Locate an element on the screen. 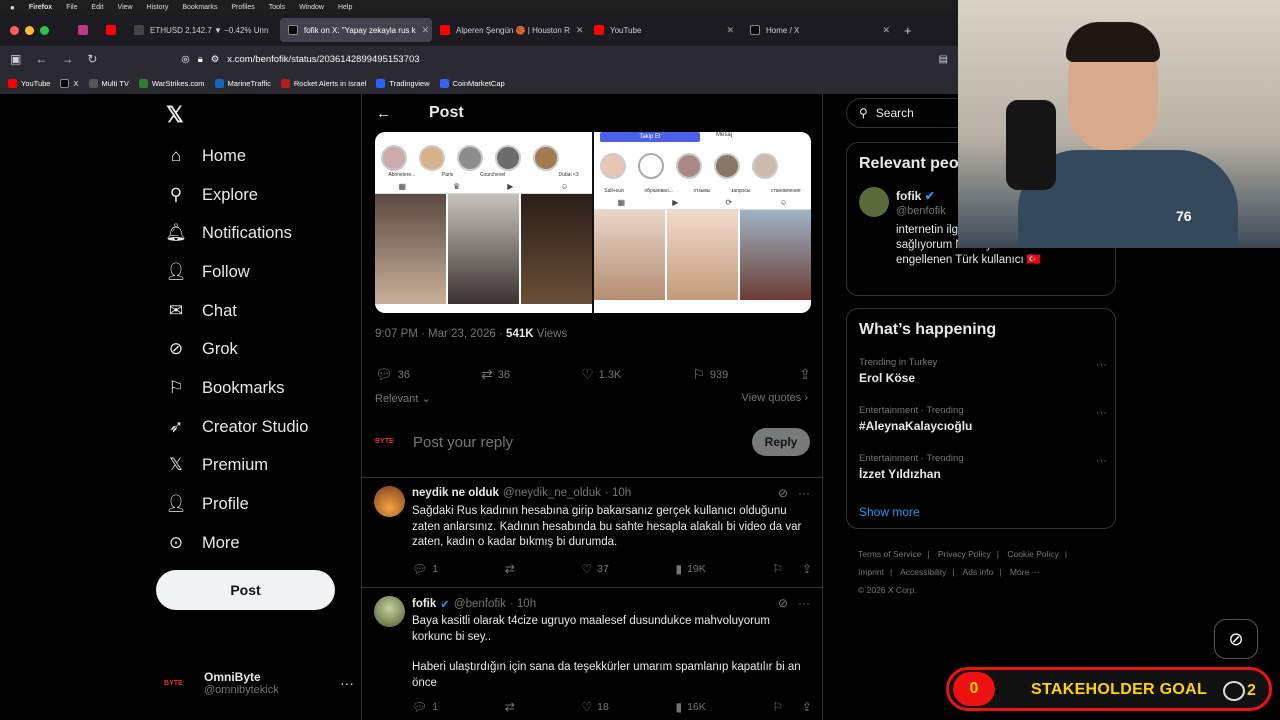  menu-history: History is located at coordinates (158, 7).